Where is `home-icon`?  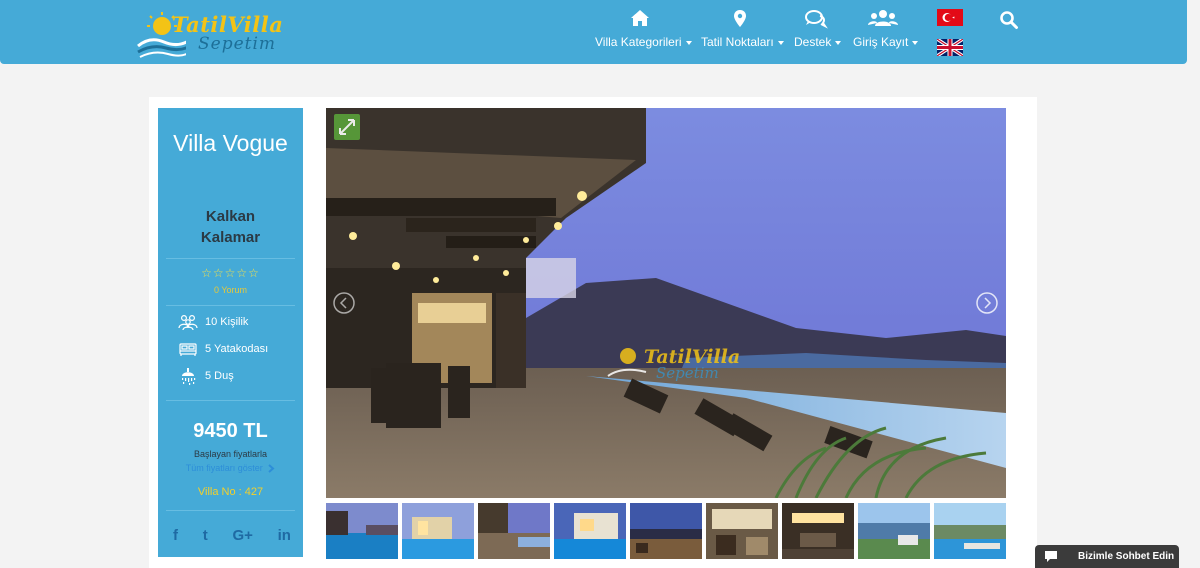 home-icon is located at coordinates (640, 18).